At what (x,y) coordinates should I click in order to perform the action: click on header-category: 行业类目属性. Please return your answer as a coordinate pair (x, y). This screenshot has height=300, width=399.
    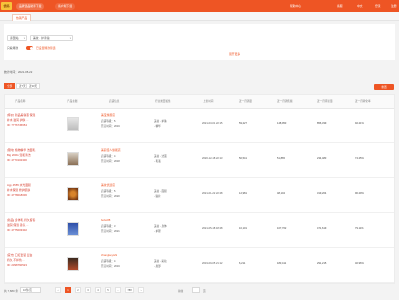
    Looking at the image, I should click on (163, 101).